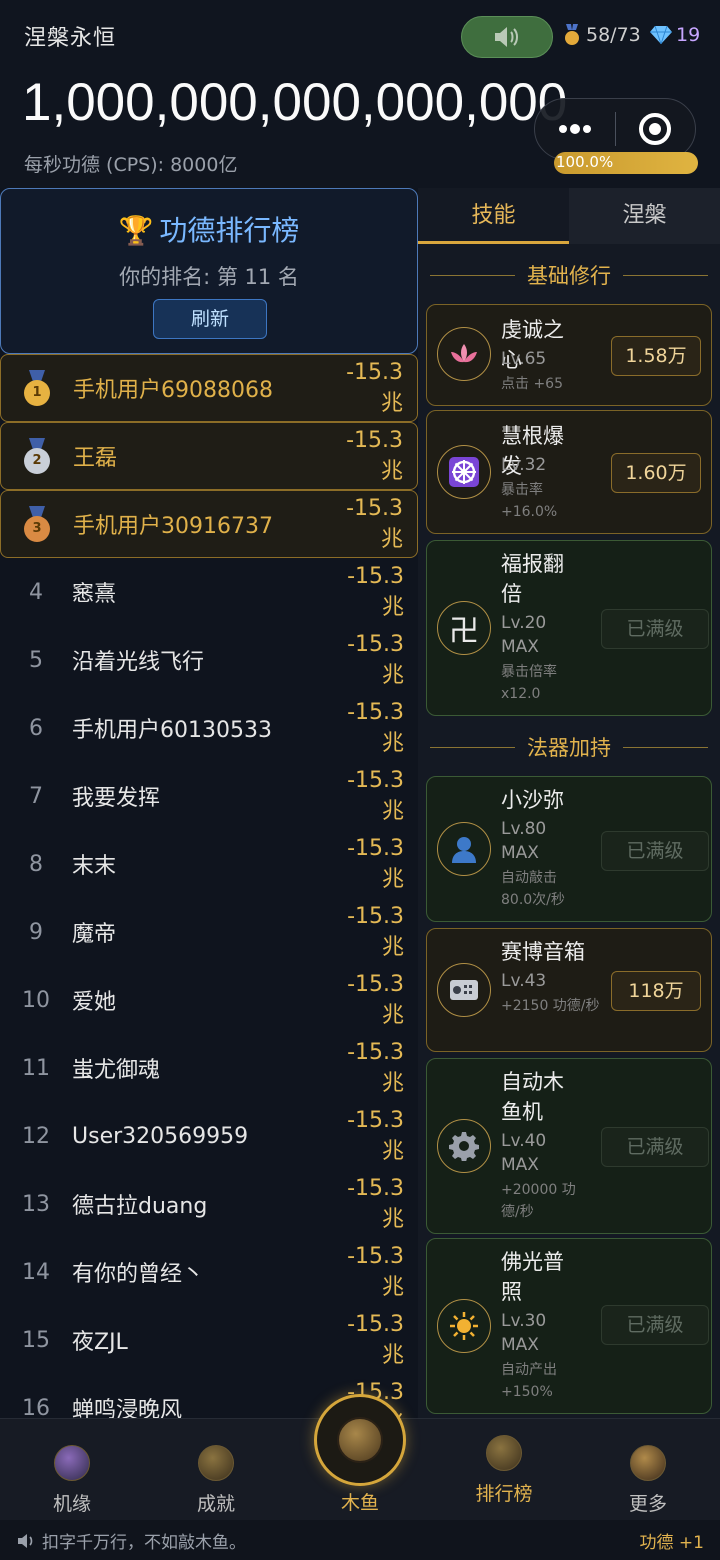 This screenshot has height=1560, width=720. I want to click on leaderboard-row: 6 手机用户60130533 -15.3兆, so click(209, 728).